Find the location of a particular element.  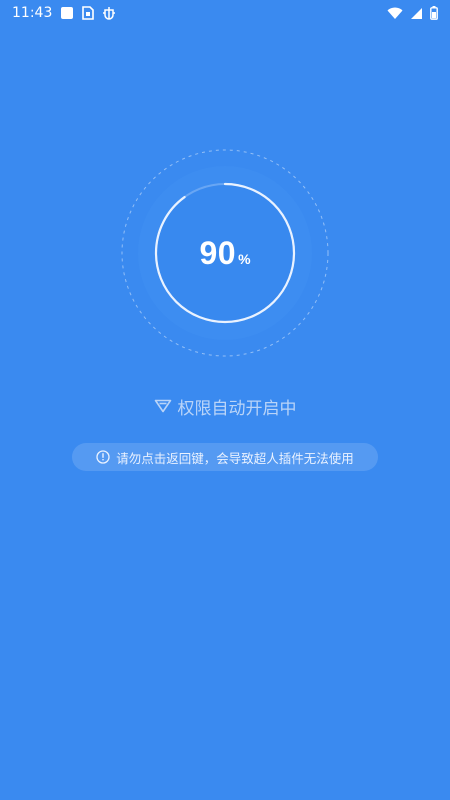

progress-percent: 90 % is located at coordinates (225, 253).